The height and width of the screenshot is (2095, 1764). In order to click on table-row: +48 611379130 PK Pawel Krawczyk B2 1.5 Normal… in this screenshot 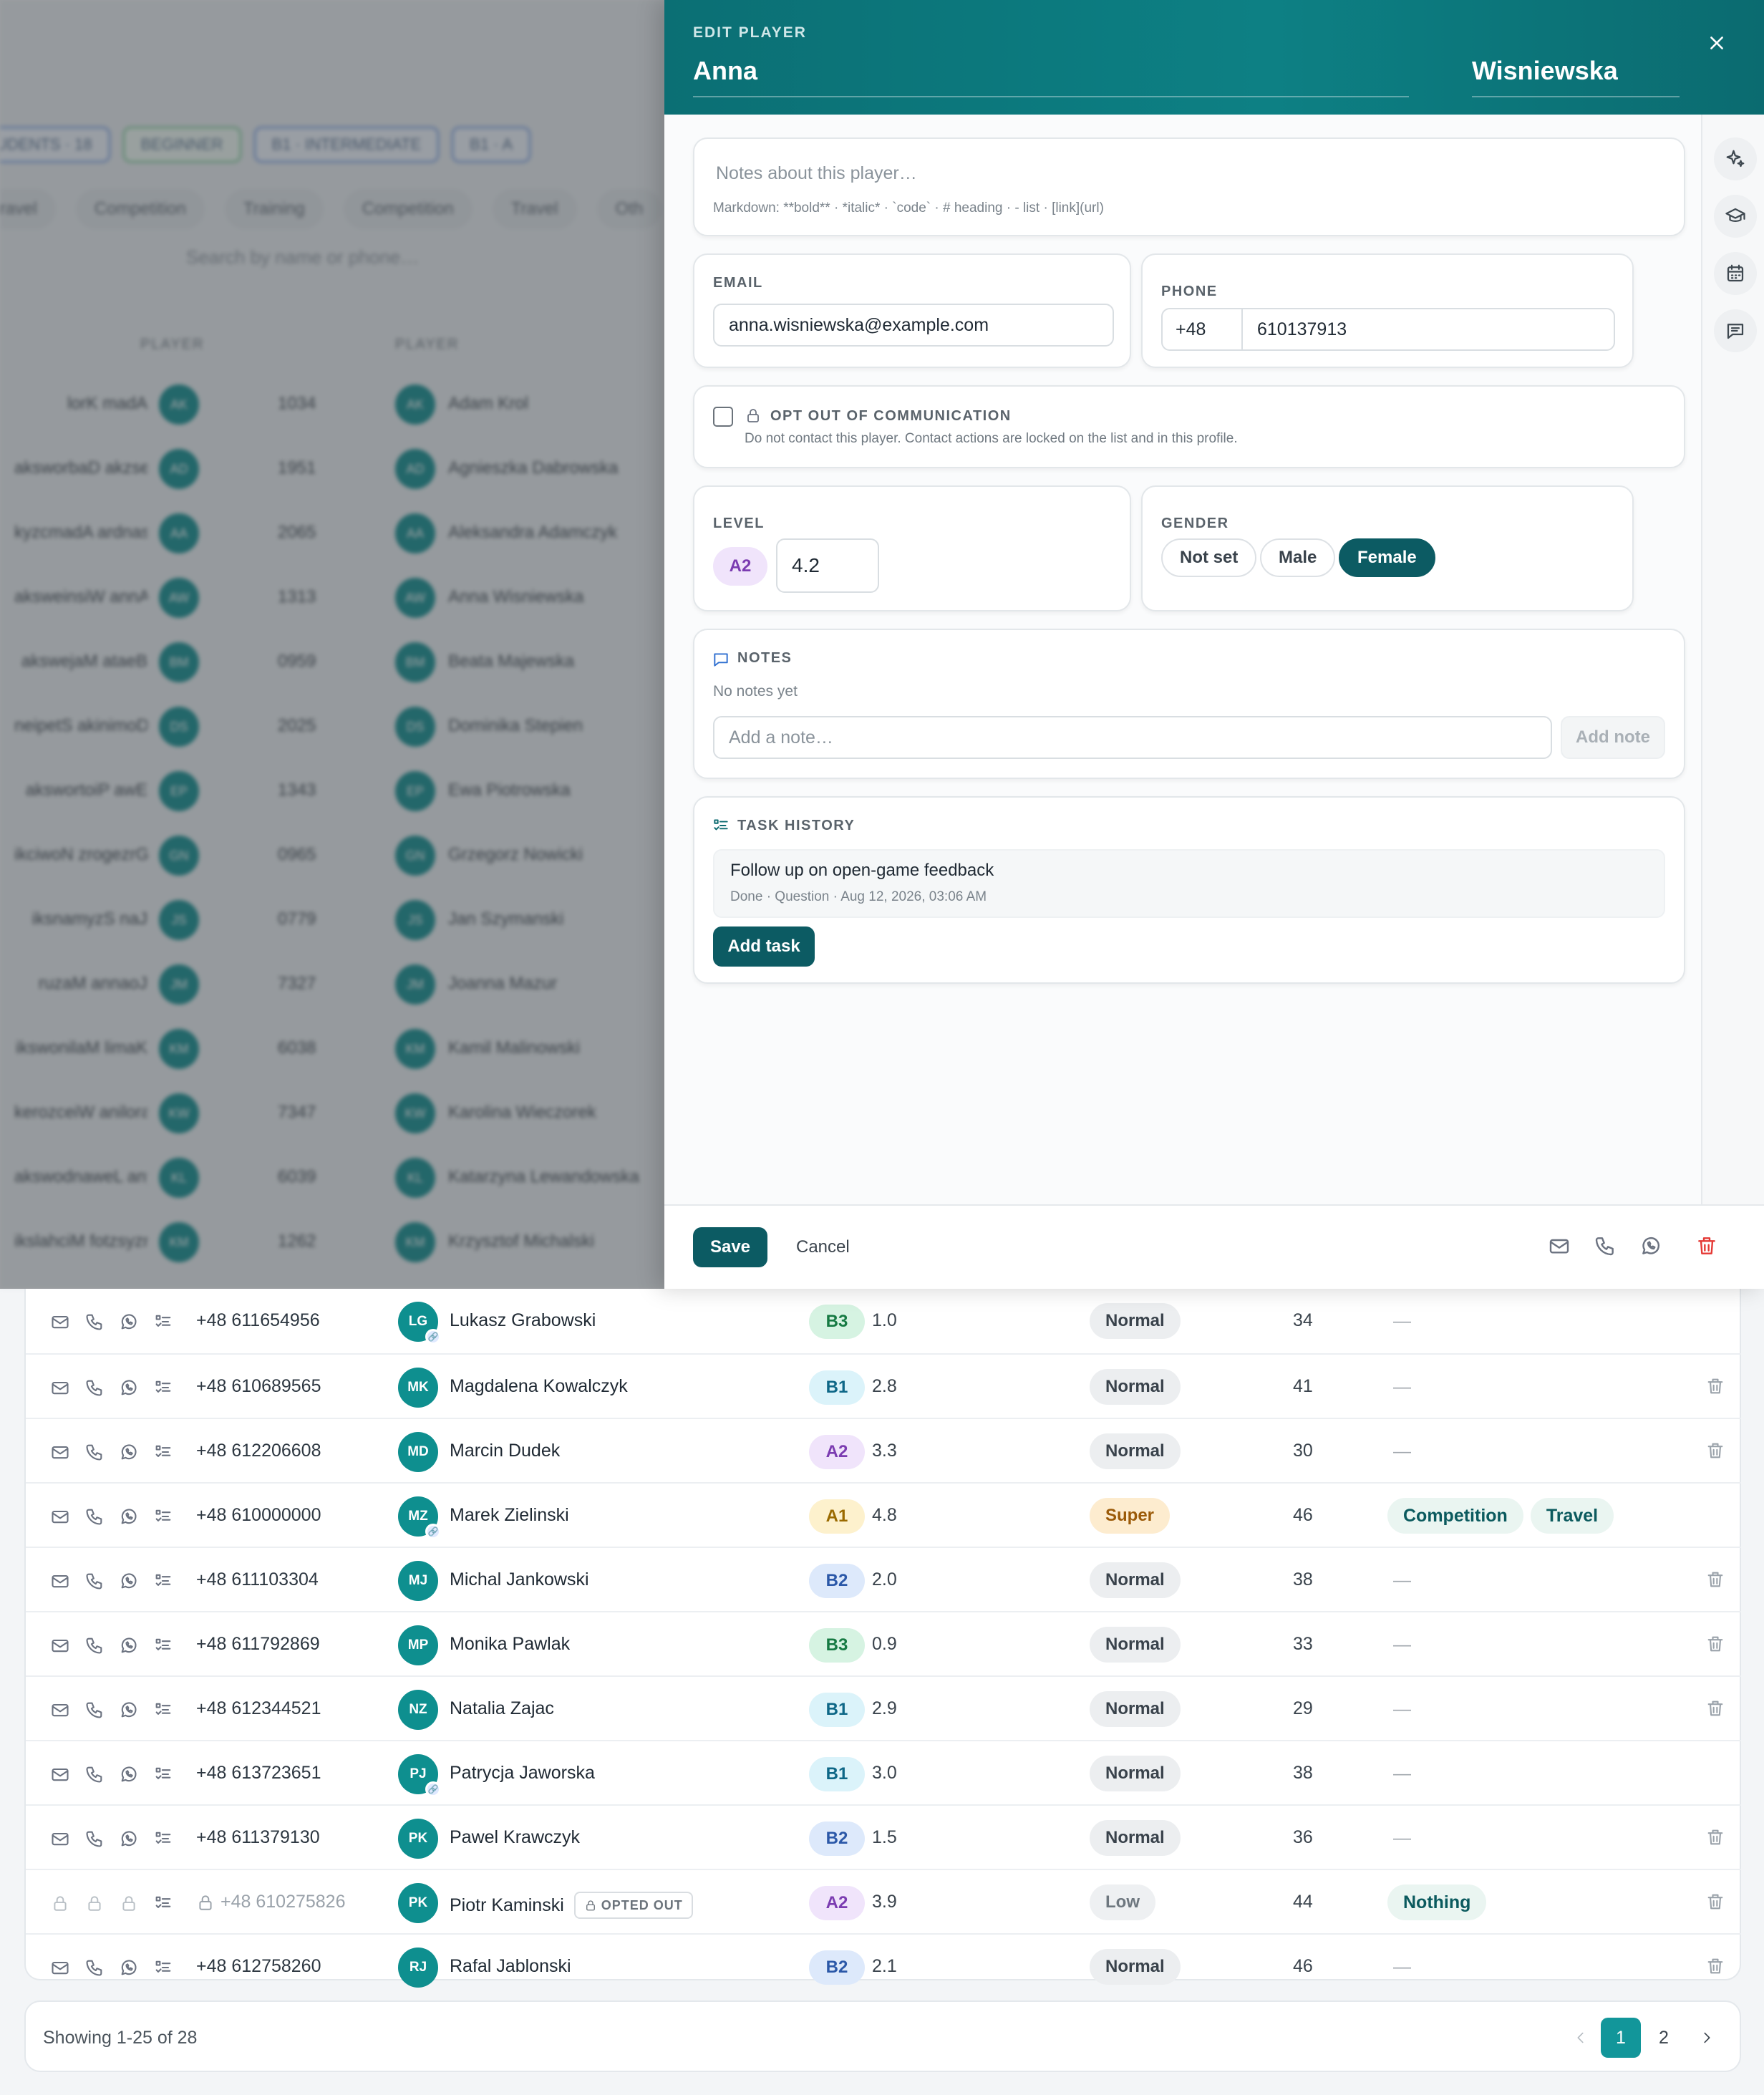, I will do `click(883, 1836)`.